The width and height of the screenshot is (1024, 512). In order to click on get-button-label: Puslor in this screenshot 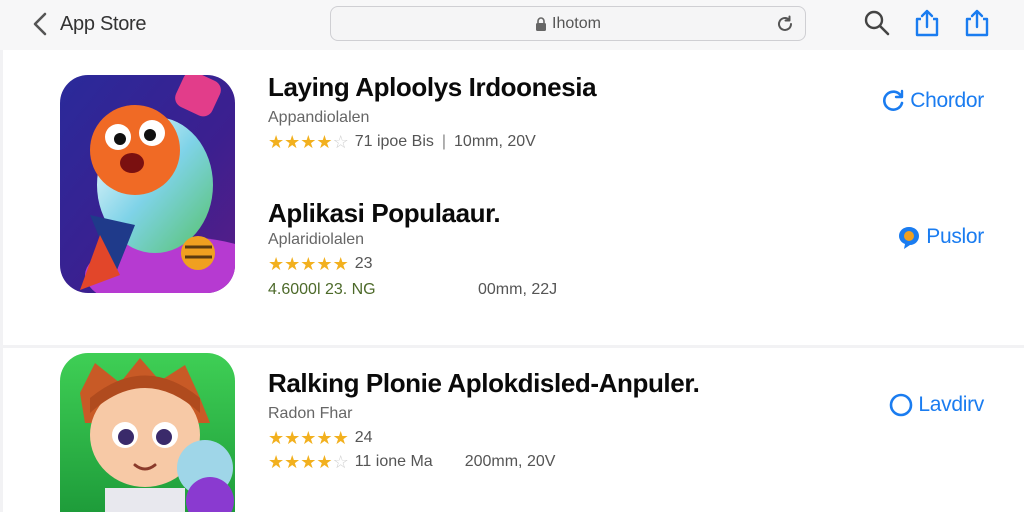, I will do `click(955, 236)`.